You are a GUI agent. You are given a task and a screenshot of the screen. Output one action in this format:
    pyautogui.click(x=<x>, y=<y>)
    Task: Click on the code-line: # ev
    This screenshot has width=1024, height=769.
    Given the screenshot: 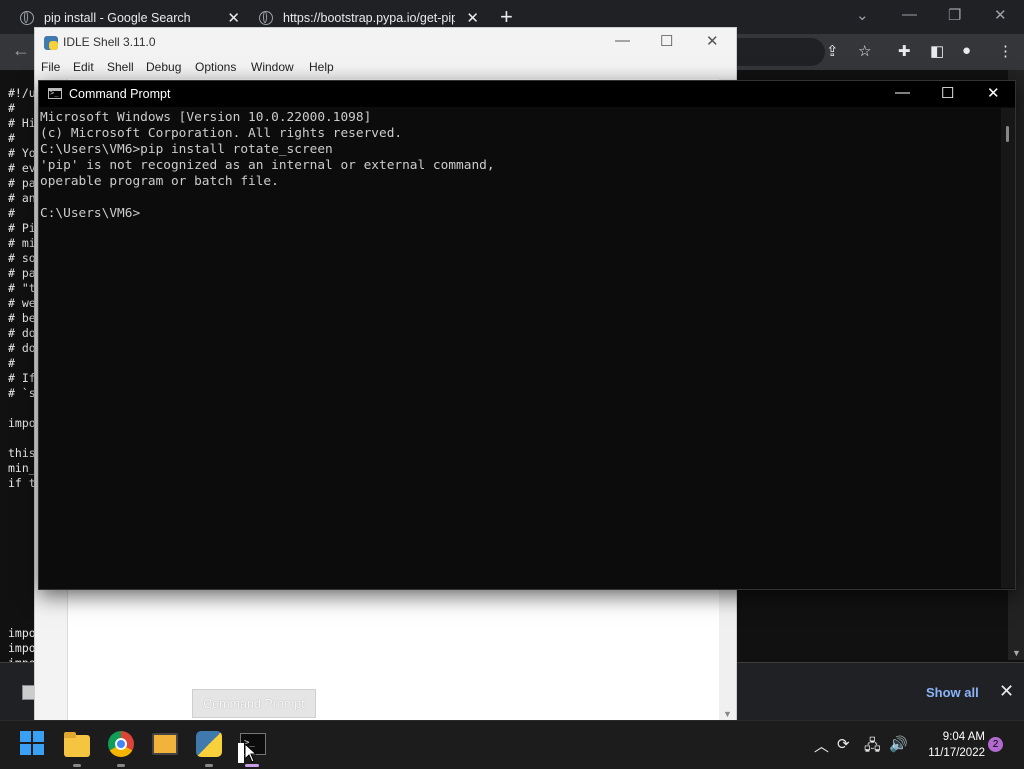 What is the action you would take?
    pyautogui.click(x=22, y=168)
    